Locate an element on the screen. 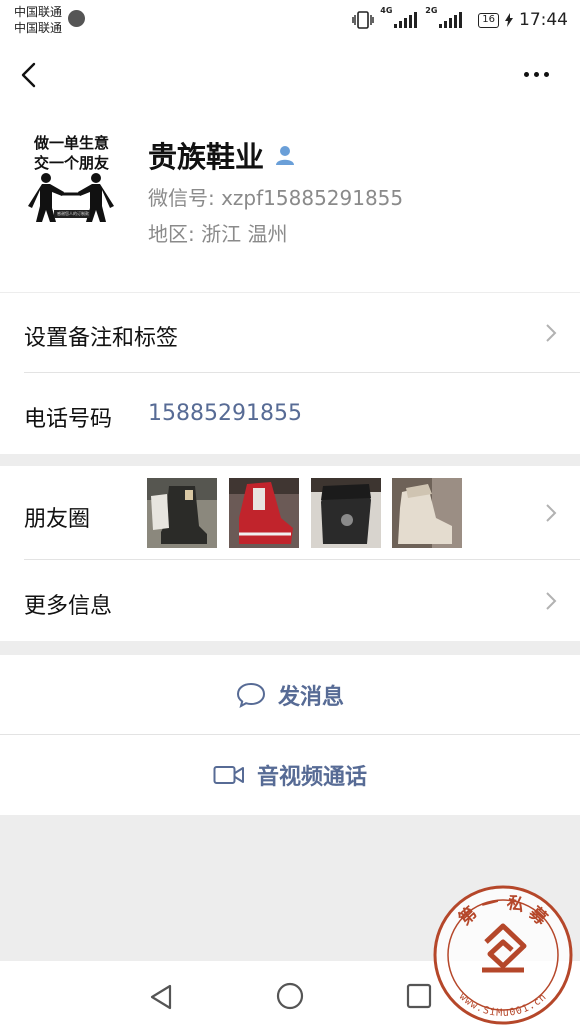  battery-icon: 16 is located at coordinates (488, 20).